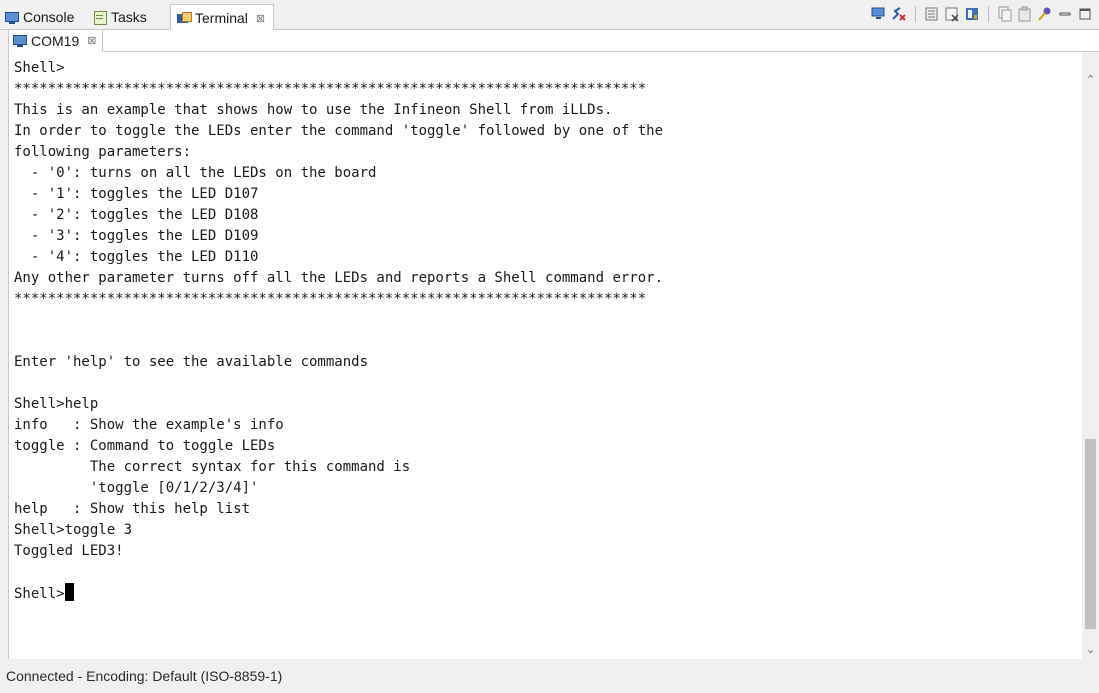  I want to click on terminal-line: 'toggle [0/1/2/3/4]', so click(136, 488).